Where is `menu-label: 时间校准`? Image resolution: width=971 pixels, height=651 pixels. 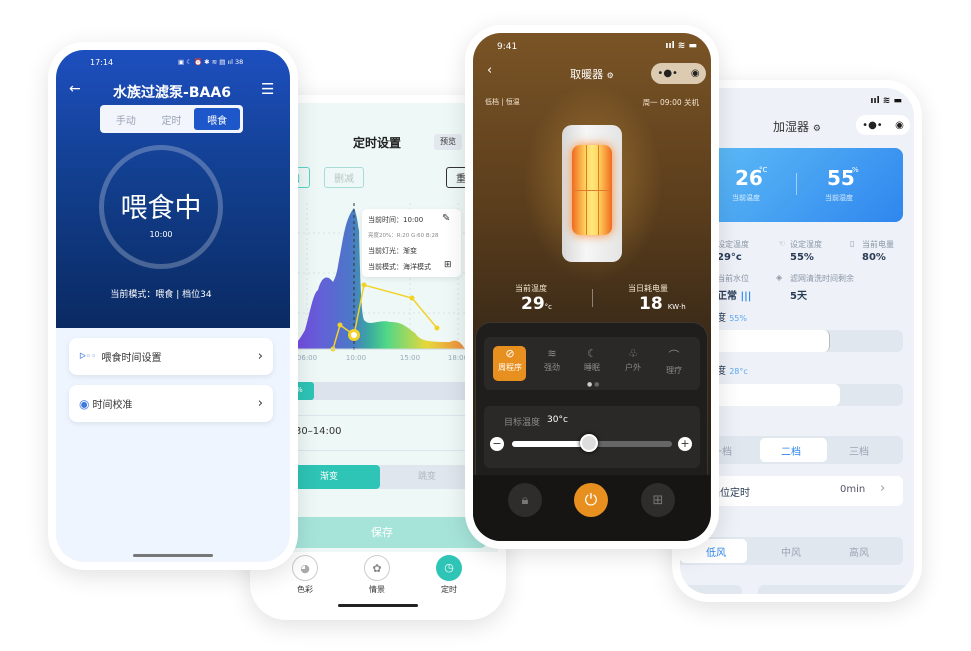
menu-label: 时间校准 is located at coordinates (112, 405).